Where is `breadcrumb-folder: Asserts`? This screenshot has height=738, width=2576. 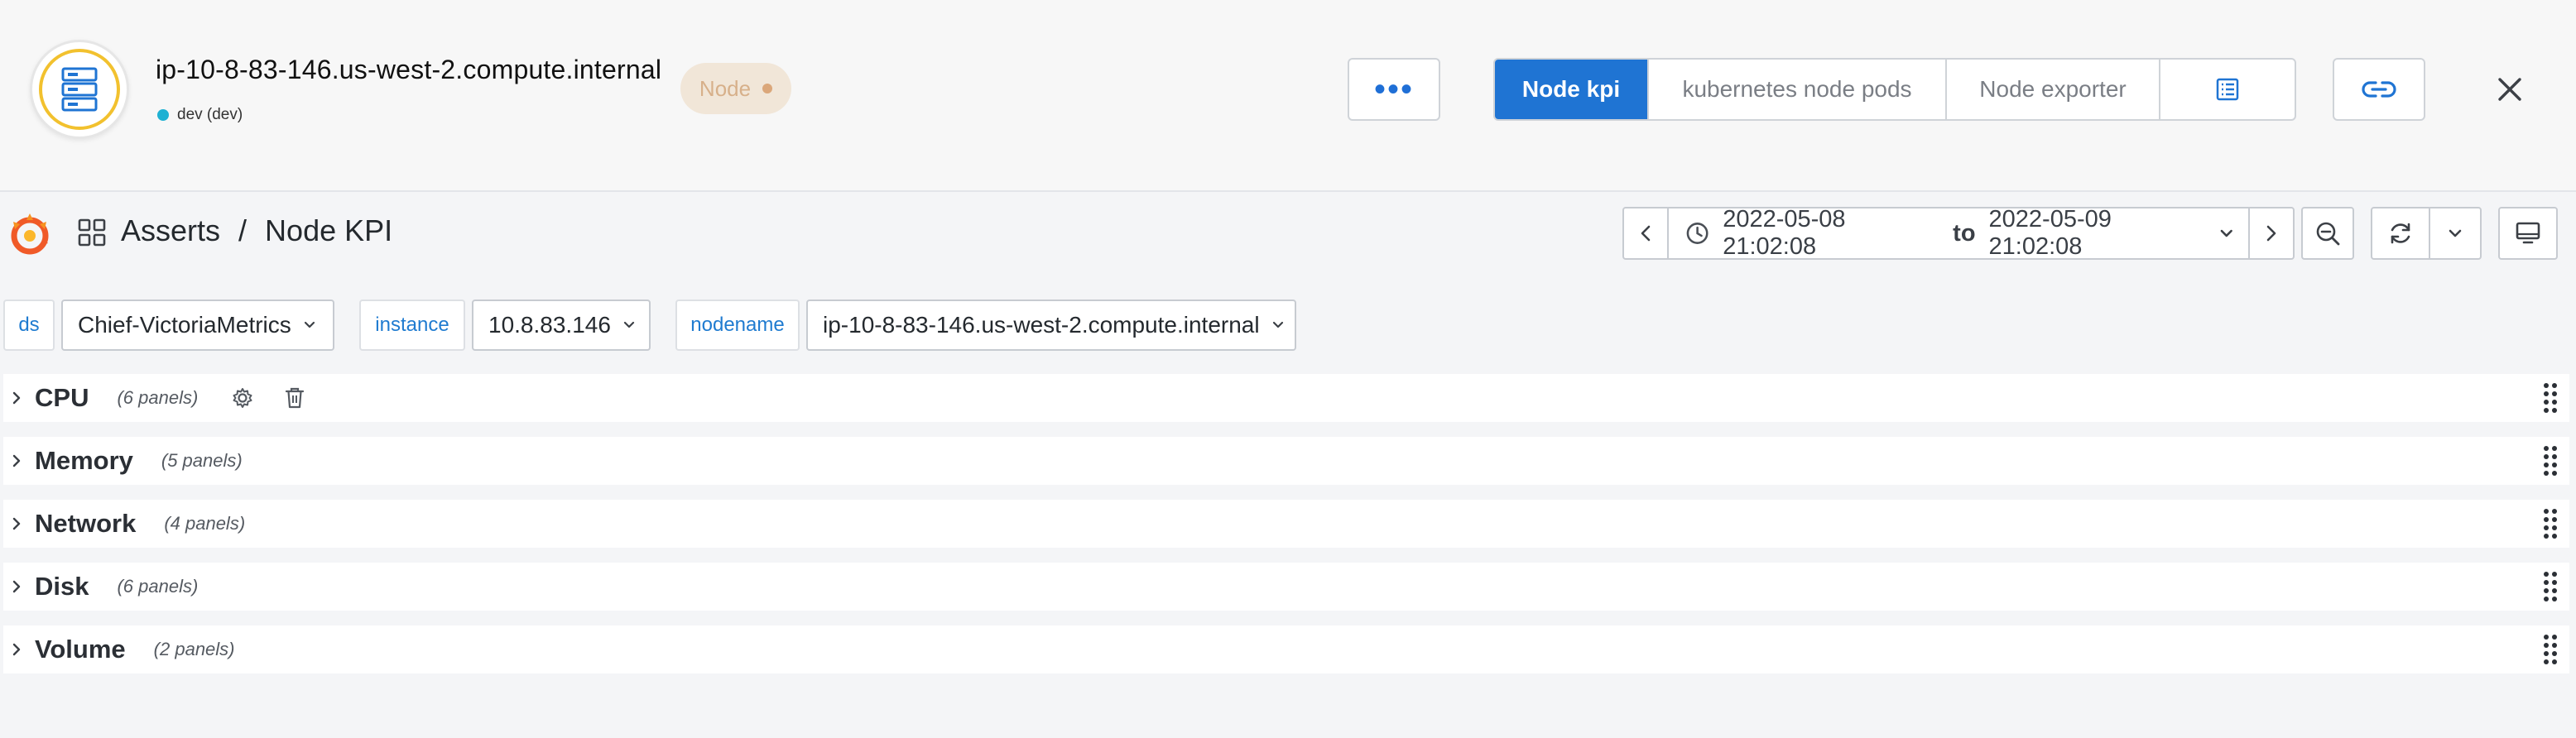
breadcrumb-folder: Asserts is located at coordinates (170, 230).